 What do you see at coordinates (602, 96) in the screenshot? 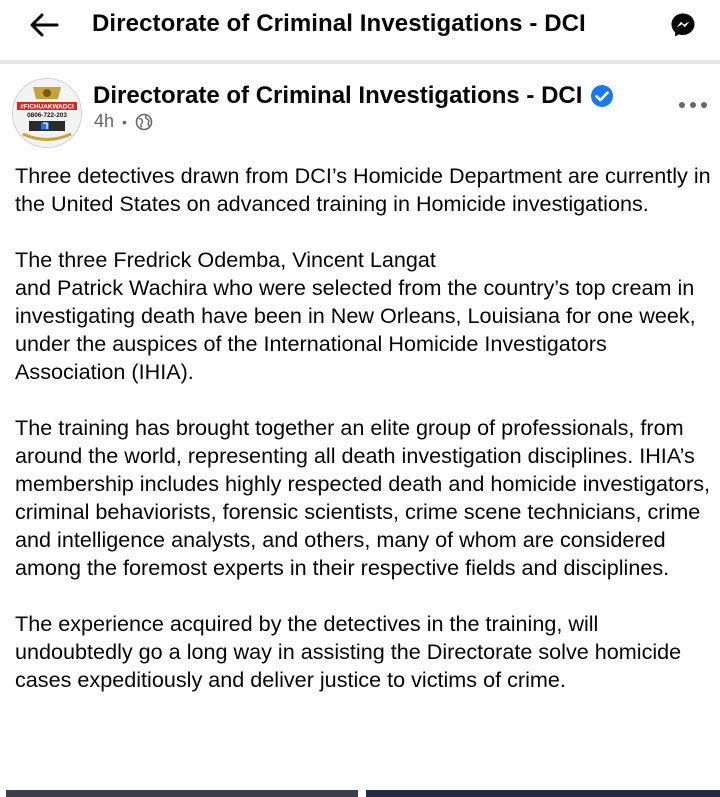
I see `verified-badge-icon` at bounding box center [602, 96].